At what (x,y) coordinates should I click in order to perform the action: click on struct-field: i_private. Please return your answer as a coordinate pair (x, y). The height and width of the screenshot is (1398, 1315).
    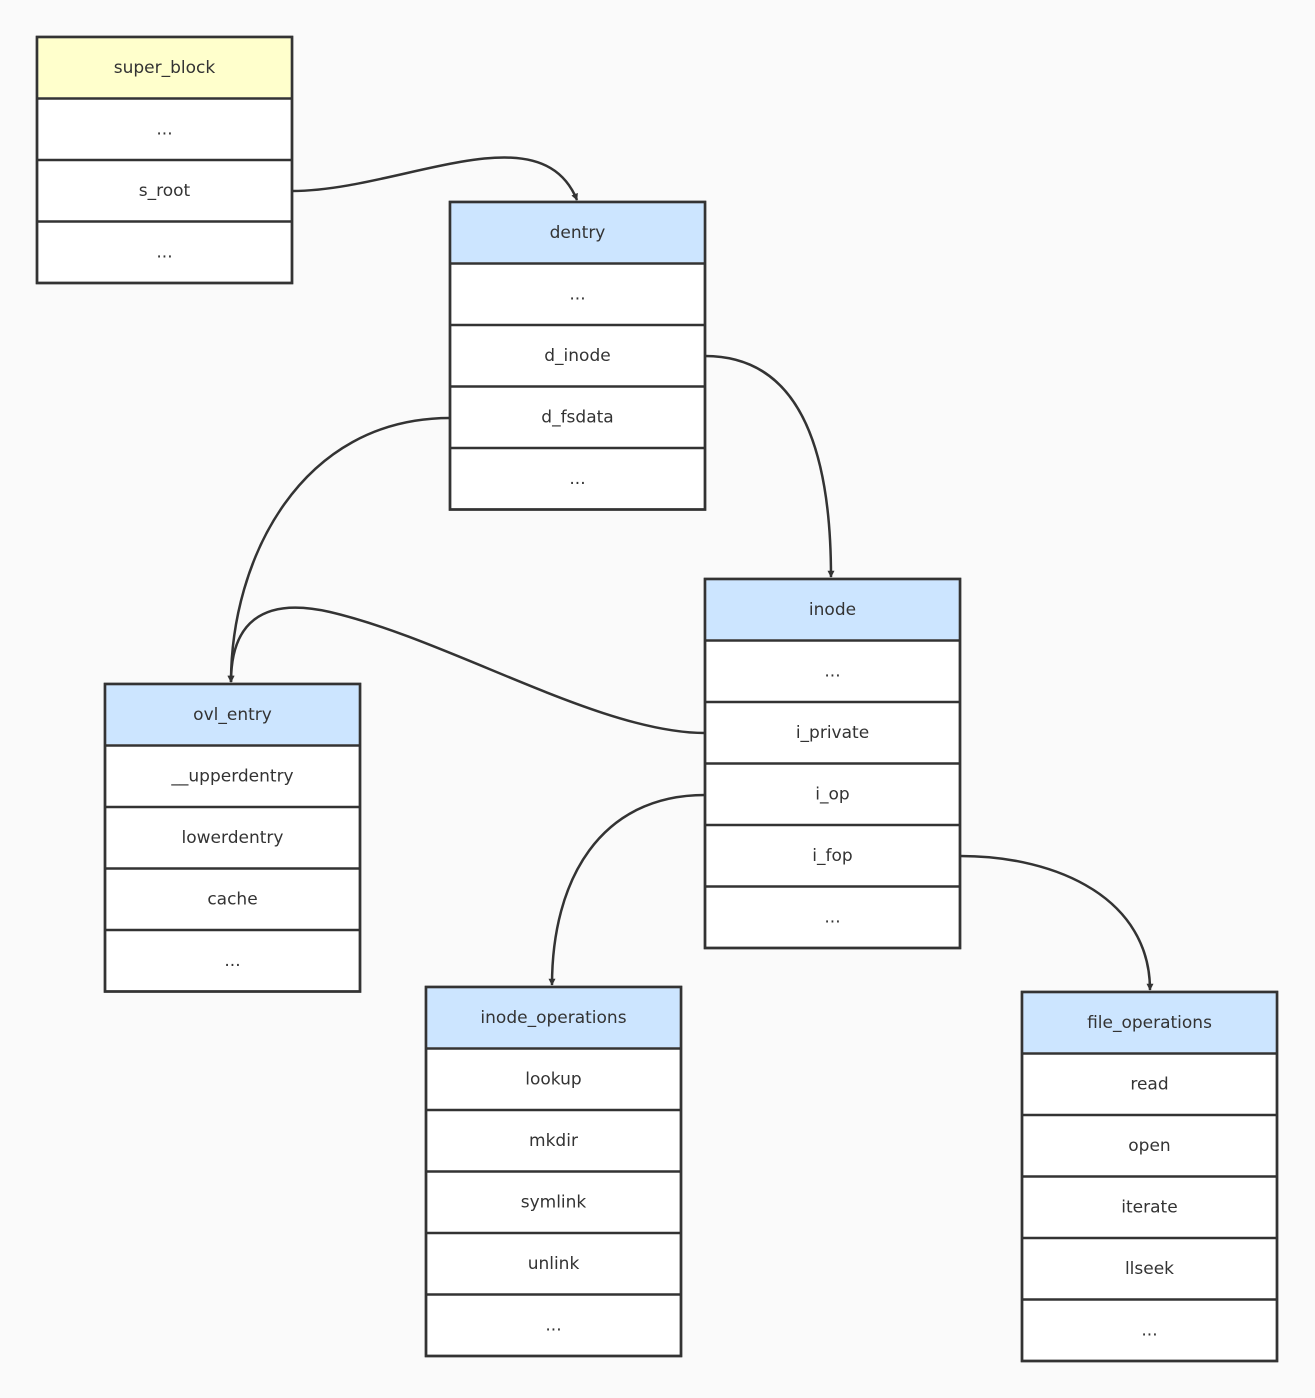
    Looking at the image, I should click on (832, 733).